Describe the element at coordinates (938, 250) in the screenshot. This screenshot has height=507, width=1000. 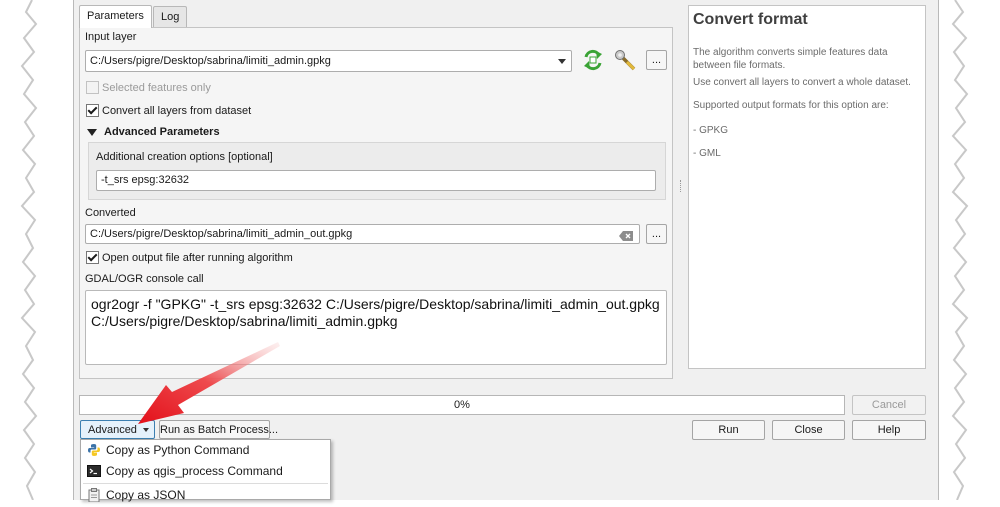
I see `dialog-right-border` at that location.